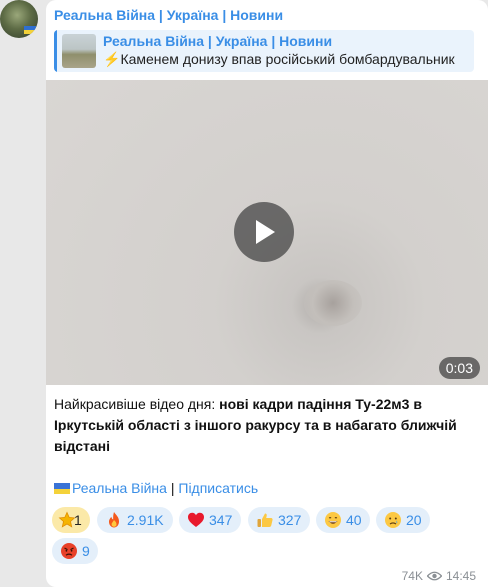 The image size is (488, 587). Describe the element at coordinates (414, 520) in the screenshot. I see `reaction-count: 20` at that location.